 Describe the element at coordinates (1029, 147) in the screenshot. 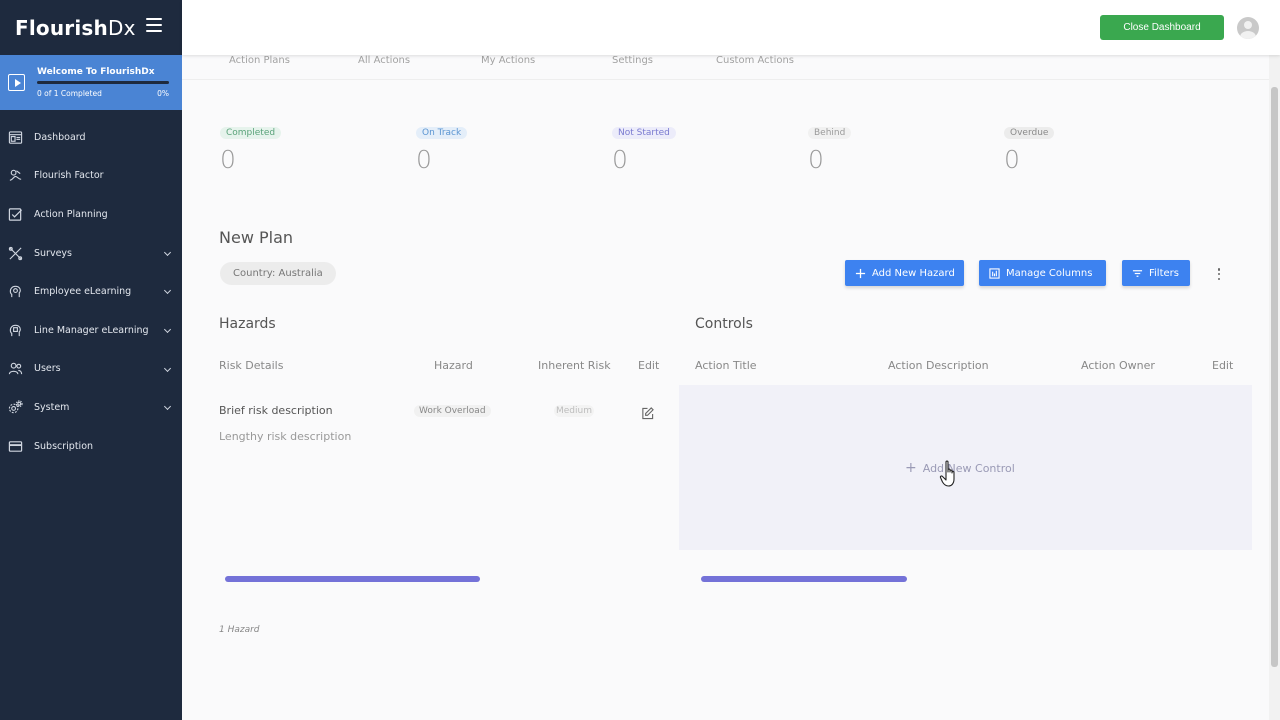

I see `stat-overdue: Overdue 0` at that location.